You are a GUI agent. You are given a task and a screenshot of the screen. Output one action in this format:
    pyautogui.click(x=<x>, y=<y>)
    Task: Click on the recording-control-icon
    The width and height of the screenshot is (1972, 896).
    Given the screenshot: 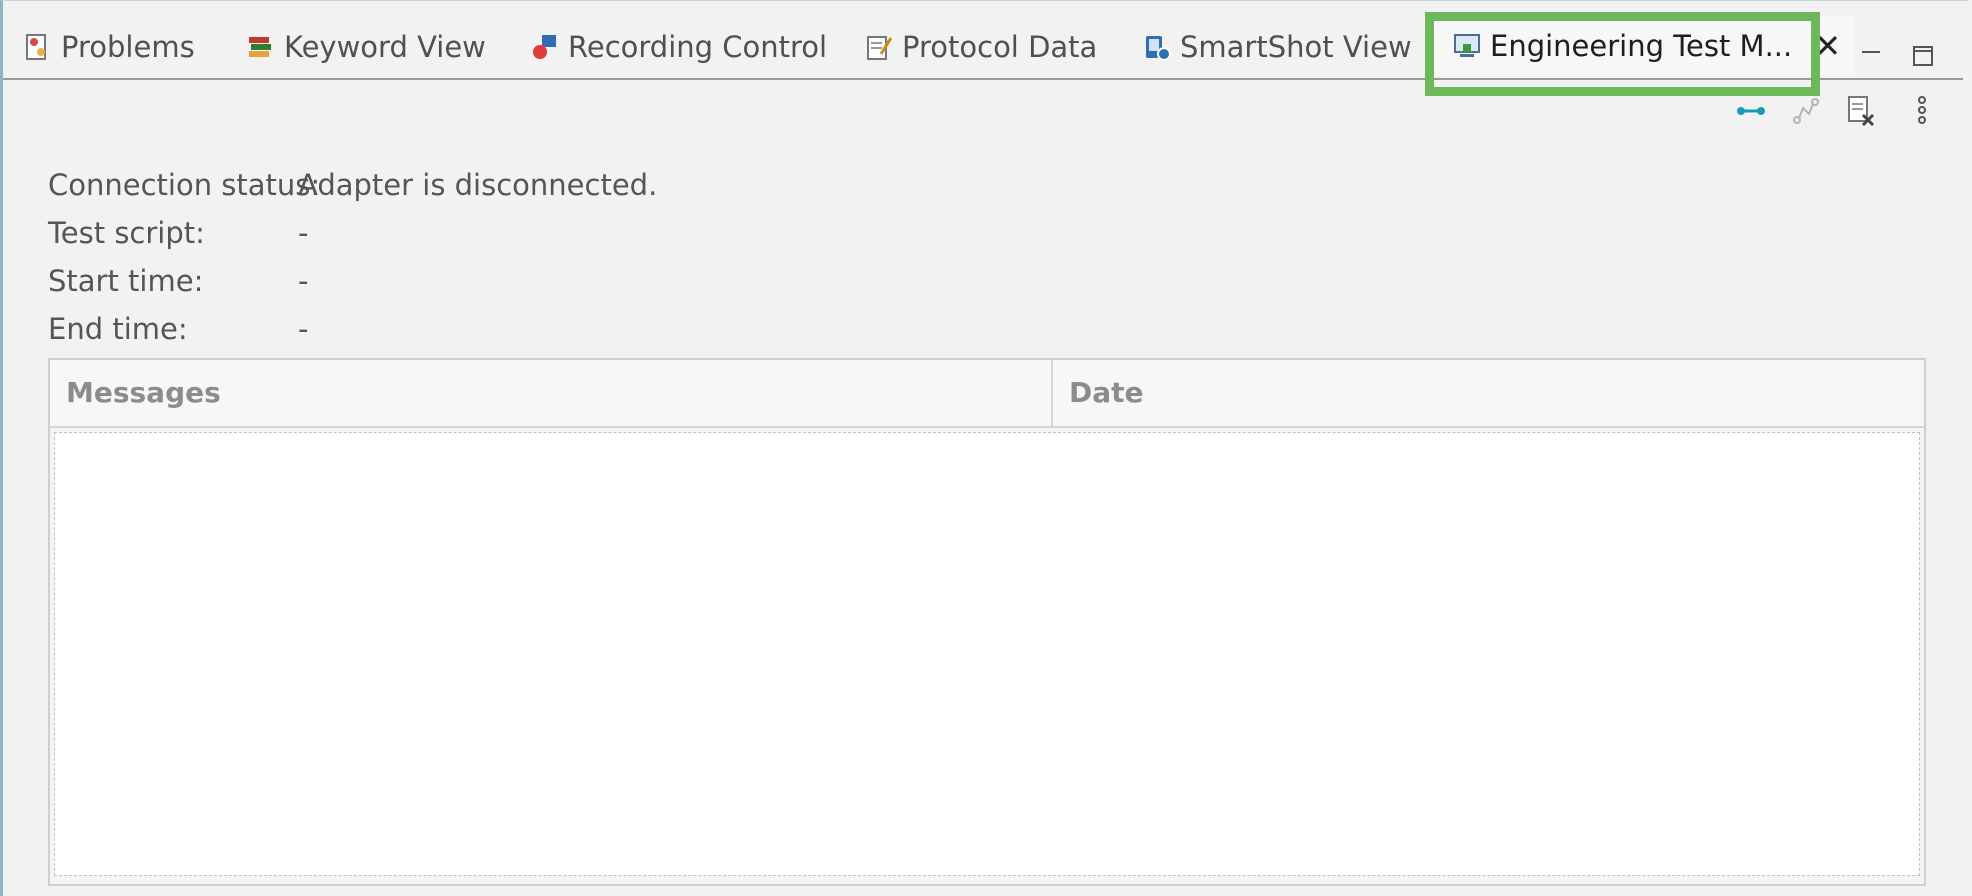 What is the action you would take?
    pyautogui.click(x=545, y=47)
    